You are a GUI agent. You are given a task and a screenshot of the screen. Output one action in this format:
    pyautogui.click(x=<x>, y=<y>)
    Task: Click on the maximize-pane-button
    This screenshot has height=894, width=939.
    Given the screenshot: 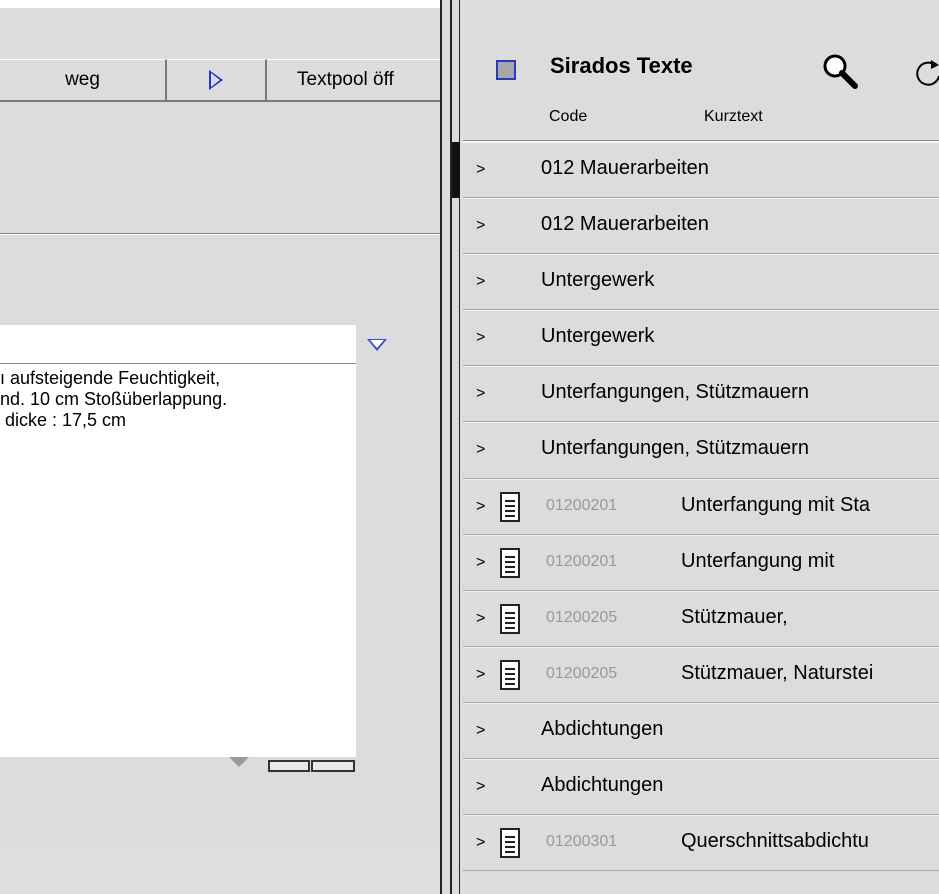 What is the action you would take?
    pyautogui.click(x=333, y=766)
    